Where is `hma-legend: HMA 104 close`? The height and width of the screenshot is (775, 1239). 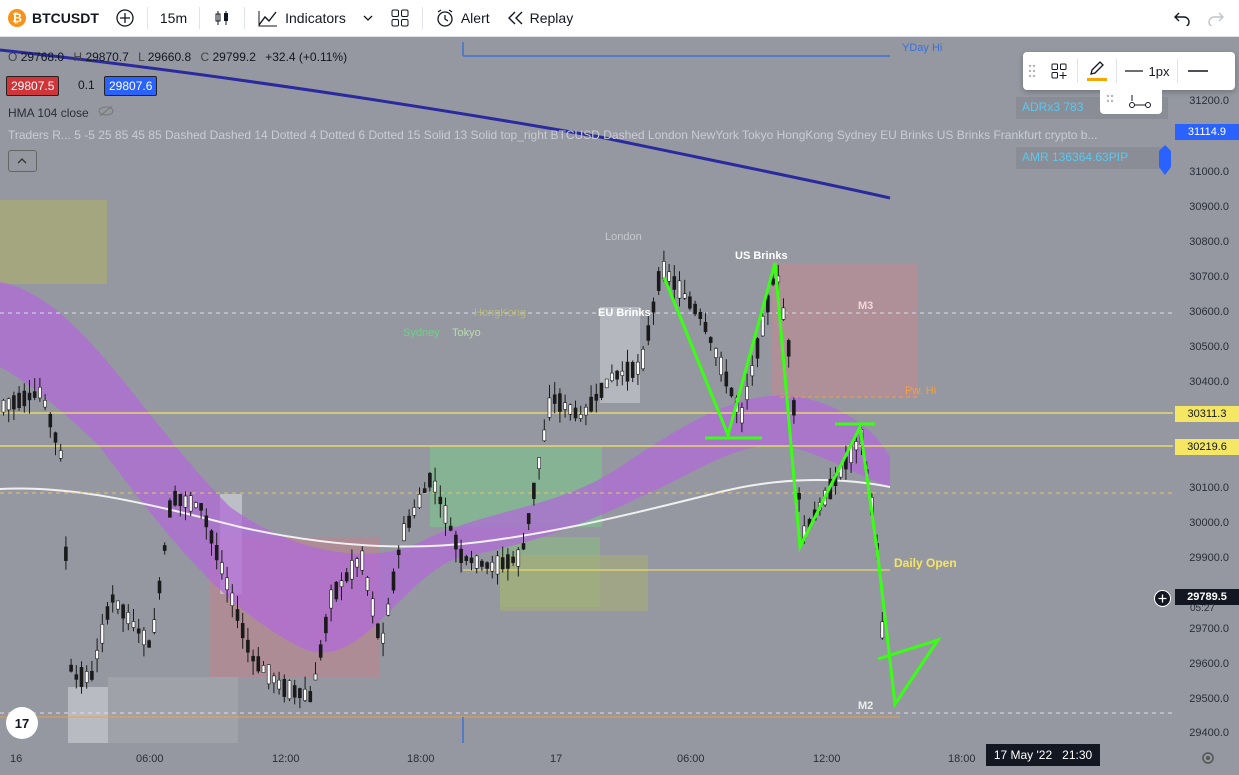
hma-legend: HMA 104 close is located at coordinates (61, 112).